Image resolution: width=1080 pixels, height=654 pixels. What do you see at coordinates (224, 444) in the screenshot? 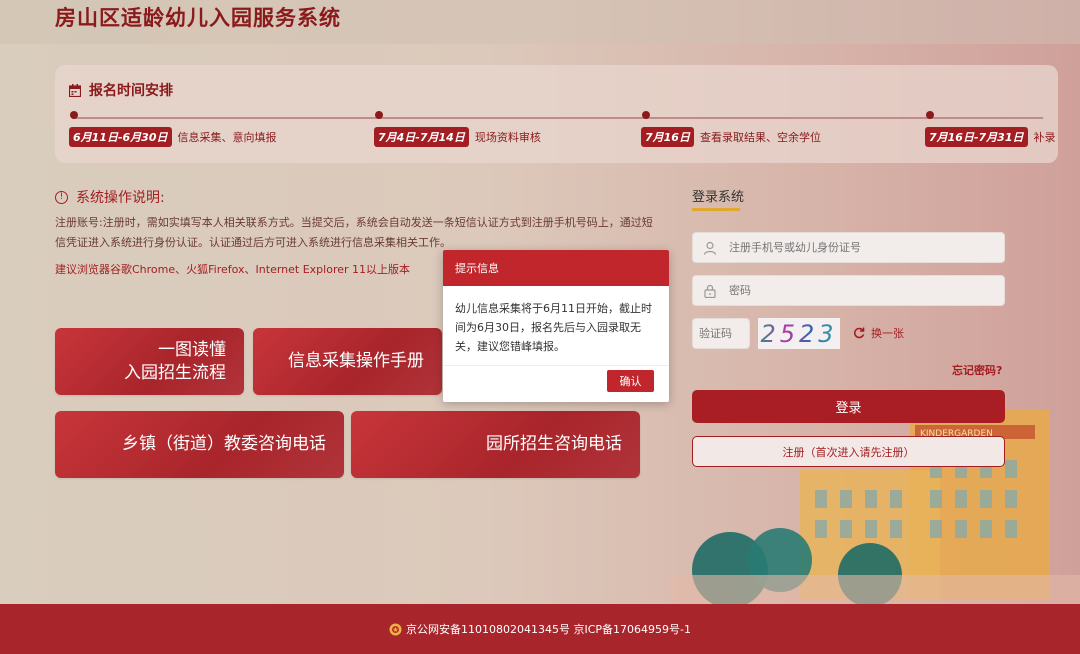
I see `tile-label: 乡镇（街道）教委咨询电话` at bounding box center [224, 444].